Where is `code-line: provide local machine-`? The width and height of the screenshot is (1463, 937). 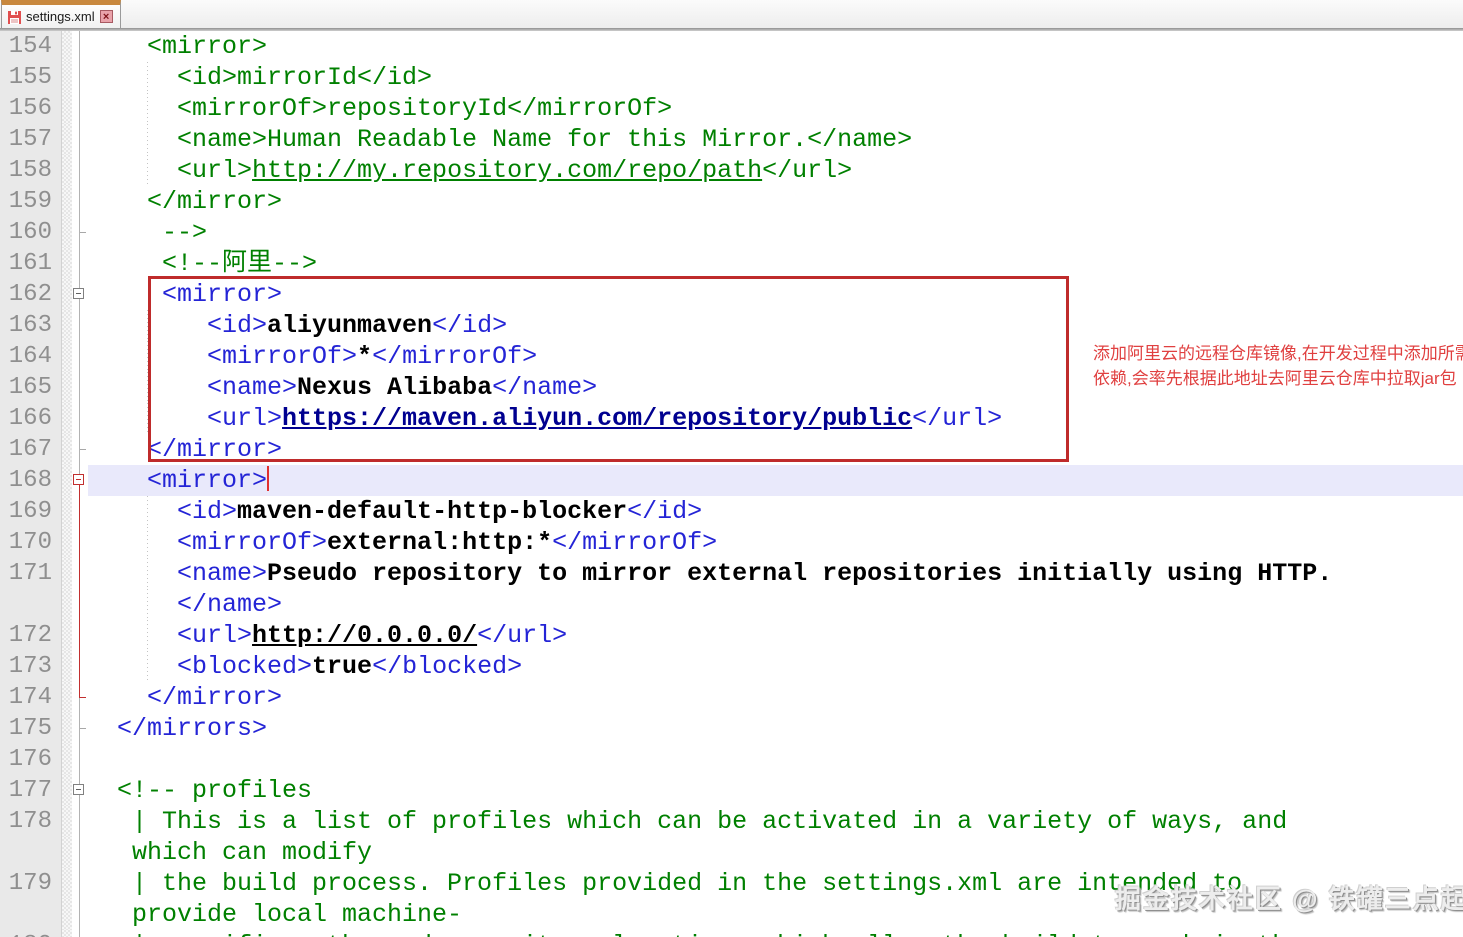 code-line: provide local machine- is located at coordinates (731, 914).